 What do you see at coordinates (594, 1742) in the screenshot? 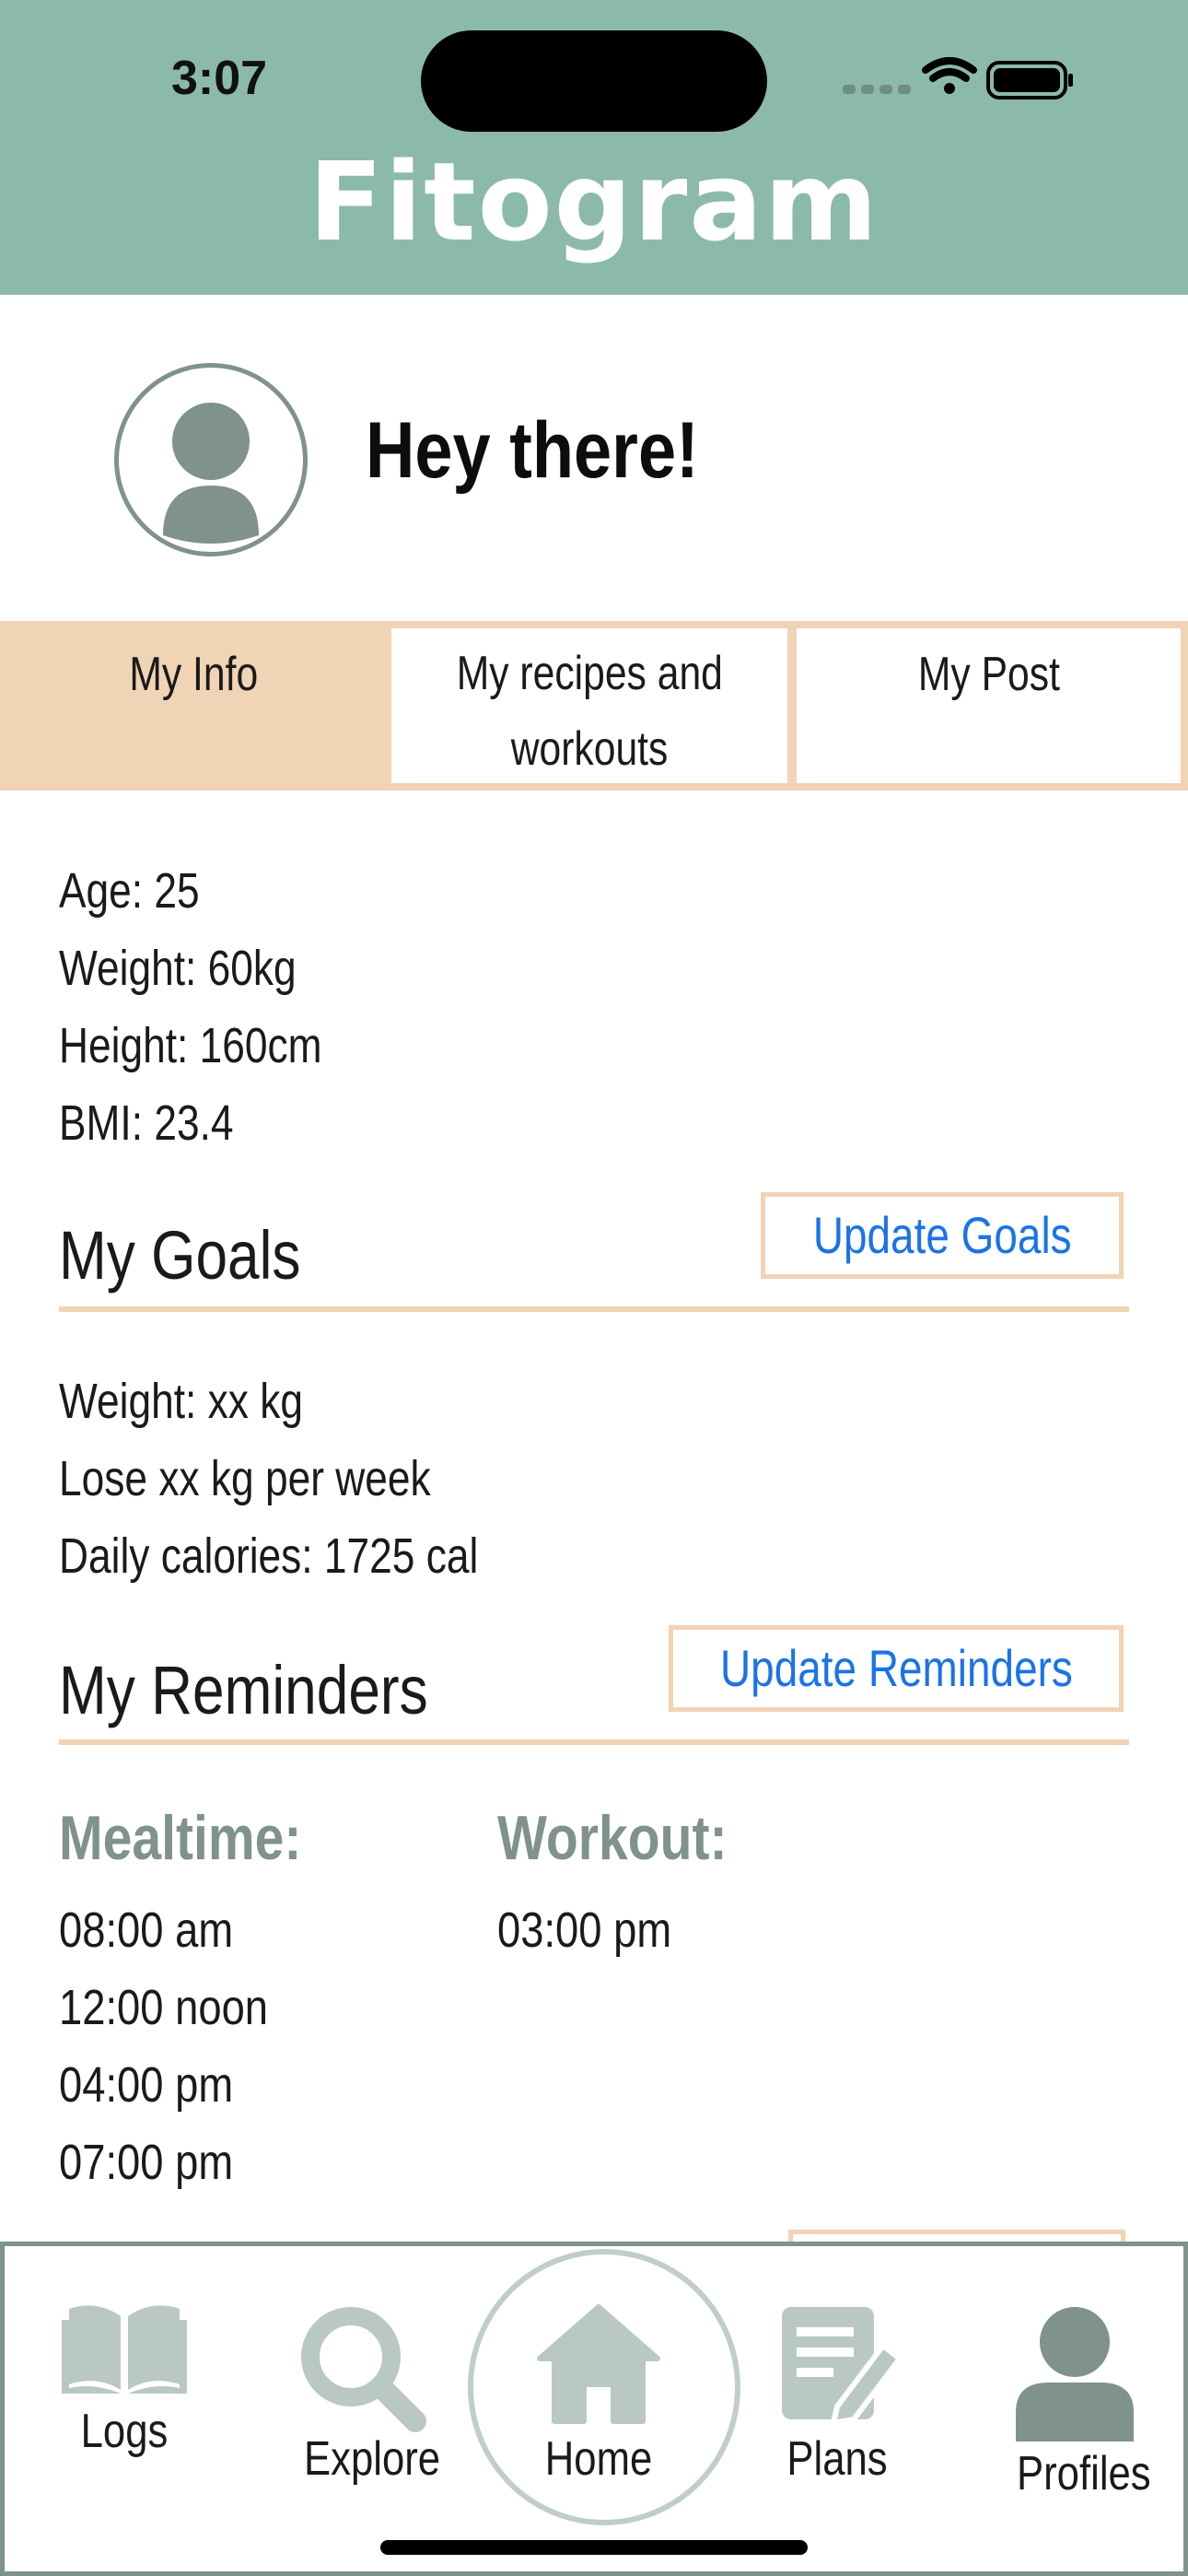
I see `reminders-divider` at bounding box center [594, 1742].